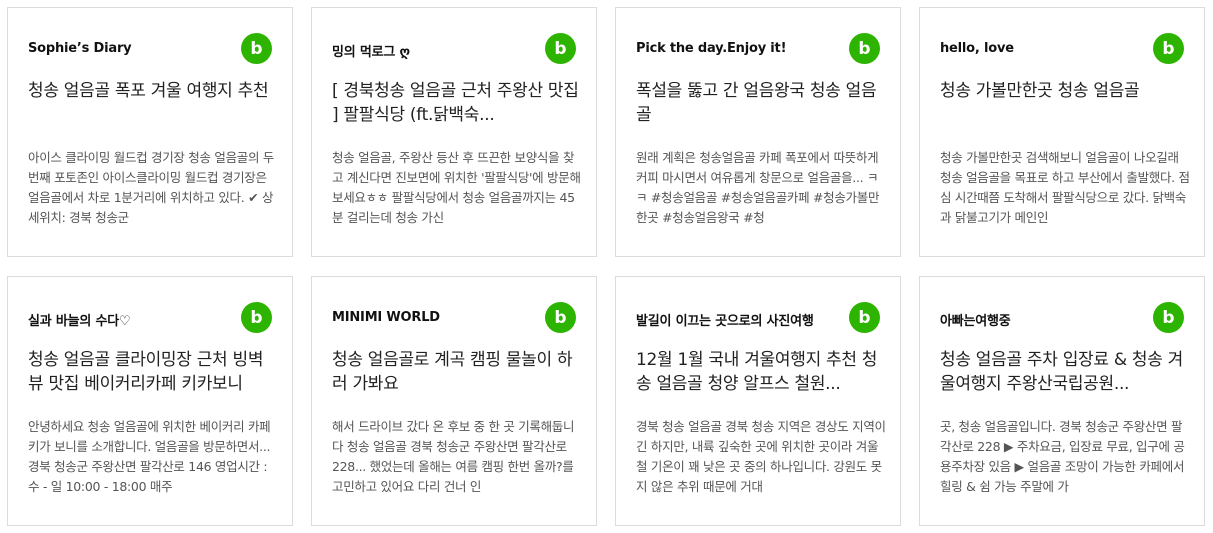  I want to click on blog-name: Sophie’s Diary, so click(128, 48).